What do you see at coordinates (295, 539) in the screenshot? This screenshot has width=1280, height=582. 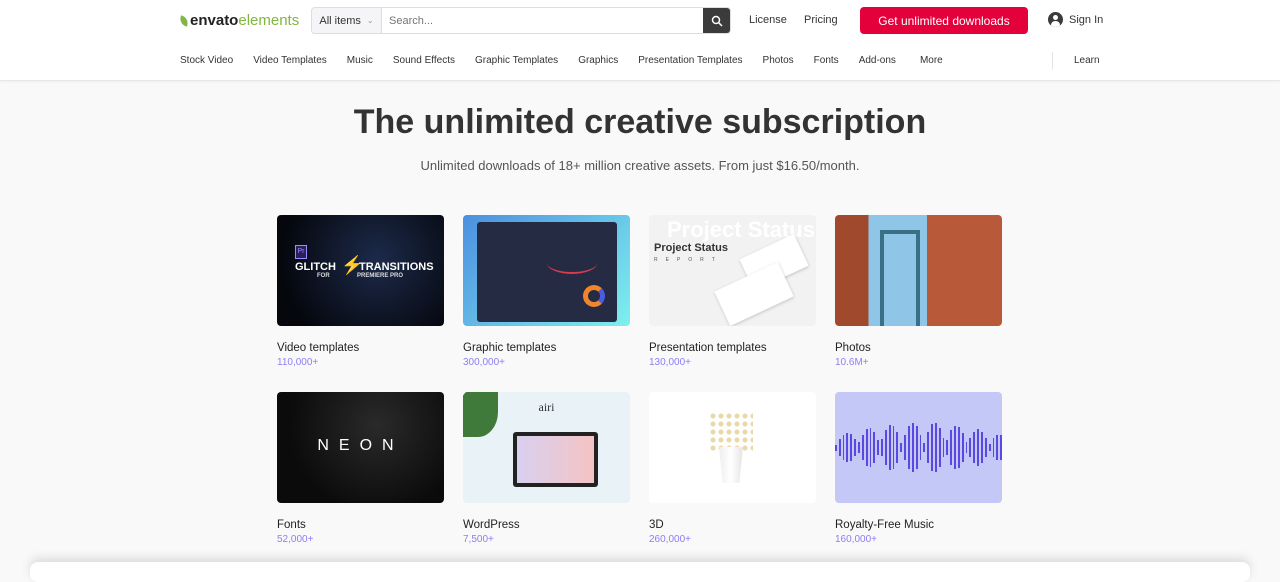 I see `category-count: 52,000+` at bounding box center [295, 539].